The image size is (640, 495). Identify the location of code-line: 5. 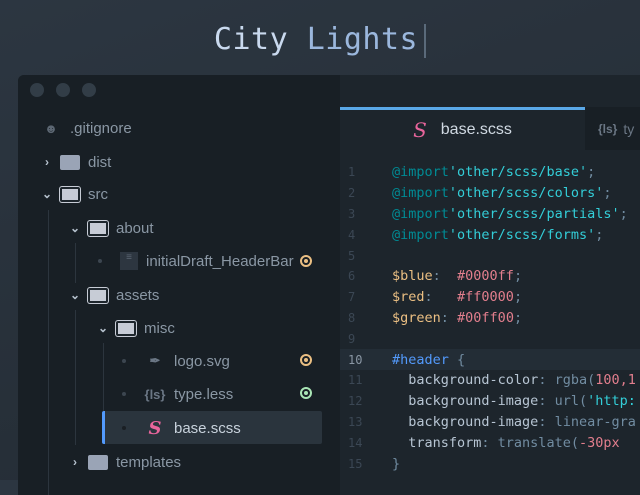
(490, 255).